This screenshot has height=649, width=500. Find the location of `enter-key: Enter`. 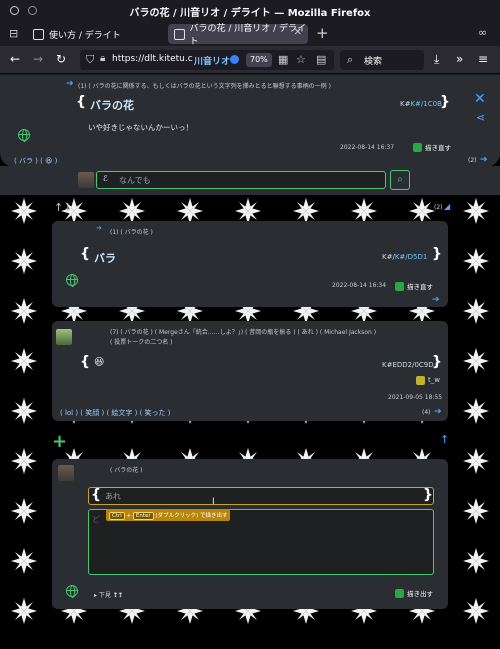

enter-key: Enter is located at coordinates (143, 516).